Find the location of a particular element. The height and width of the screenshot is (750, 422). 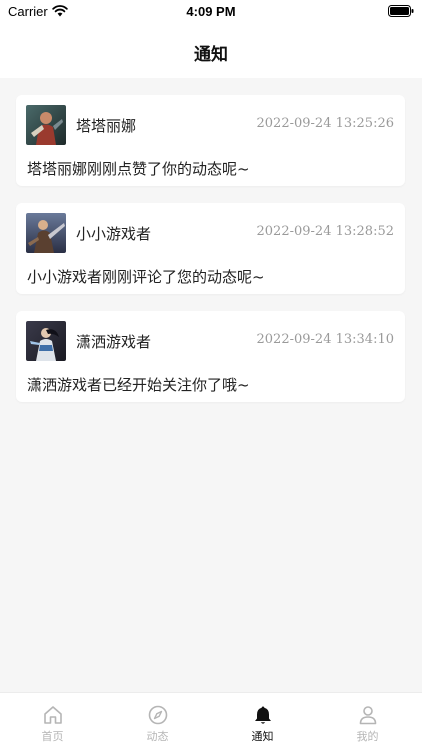

navigation-bar: 通知 is located at coordinates (211, 51).